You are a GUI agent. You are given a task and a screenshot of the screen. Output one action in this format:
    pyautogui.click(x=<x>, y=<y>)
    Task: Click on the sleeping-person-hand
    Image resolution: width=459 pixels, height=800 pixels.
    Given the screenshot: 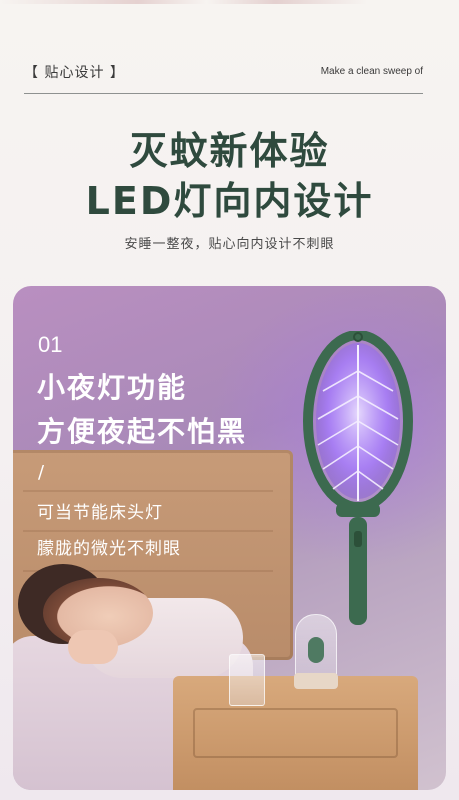 What is the action you would take?
    pyautogui.click(x=93, y=647)
    